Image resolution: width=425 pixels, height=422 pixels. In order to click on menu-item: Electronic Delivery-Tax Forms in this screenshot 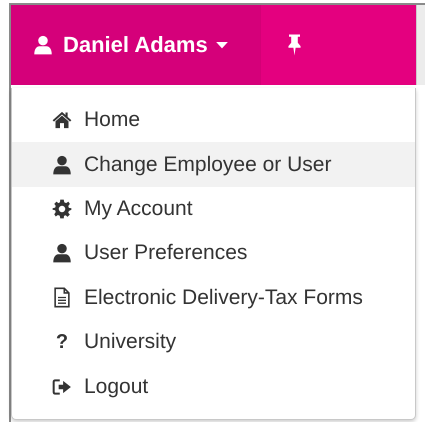, I will do `click(213, 298)`.